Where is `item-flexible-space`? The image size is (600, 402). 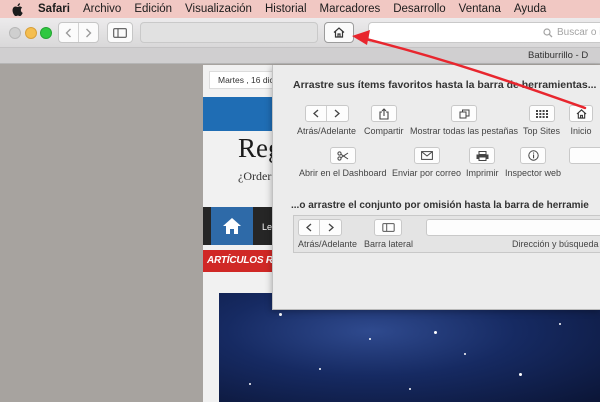
item-flexible-space is located at coordinates (584, 155).